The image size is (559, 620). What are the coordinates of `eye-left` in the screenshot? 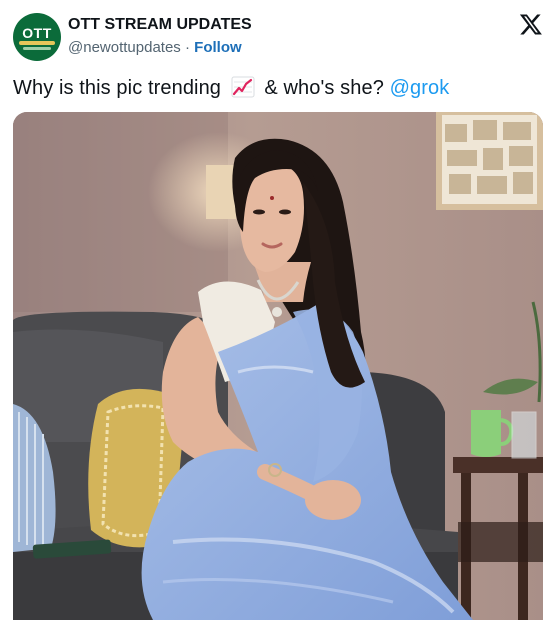 It's located at (259, 212).